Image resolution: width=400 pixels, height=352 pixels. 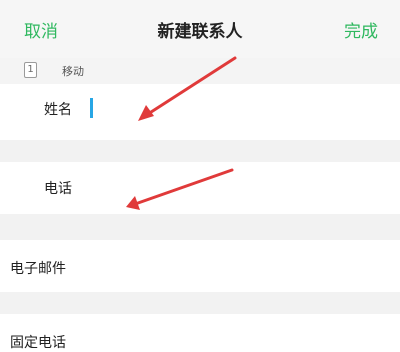 What do you see at coordinates (38, 343) in the screenshot?
I see `landline-field-label: 固定电话` at bounding box center [38, 343].